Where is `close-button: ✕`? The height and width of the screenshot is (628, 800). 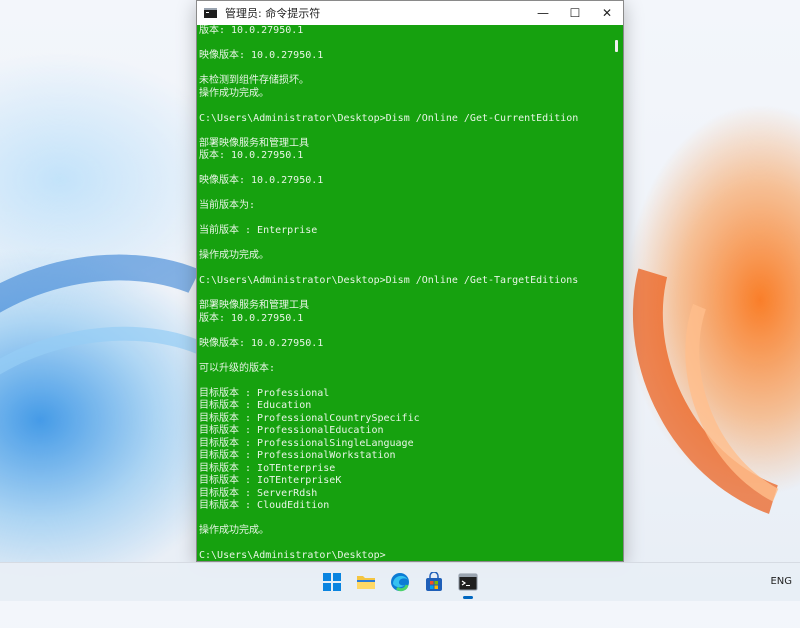
close-button: ✕ is located at coordinates (607, 13).